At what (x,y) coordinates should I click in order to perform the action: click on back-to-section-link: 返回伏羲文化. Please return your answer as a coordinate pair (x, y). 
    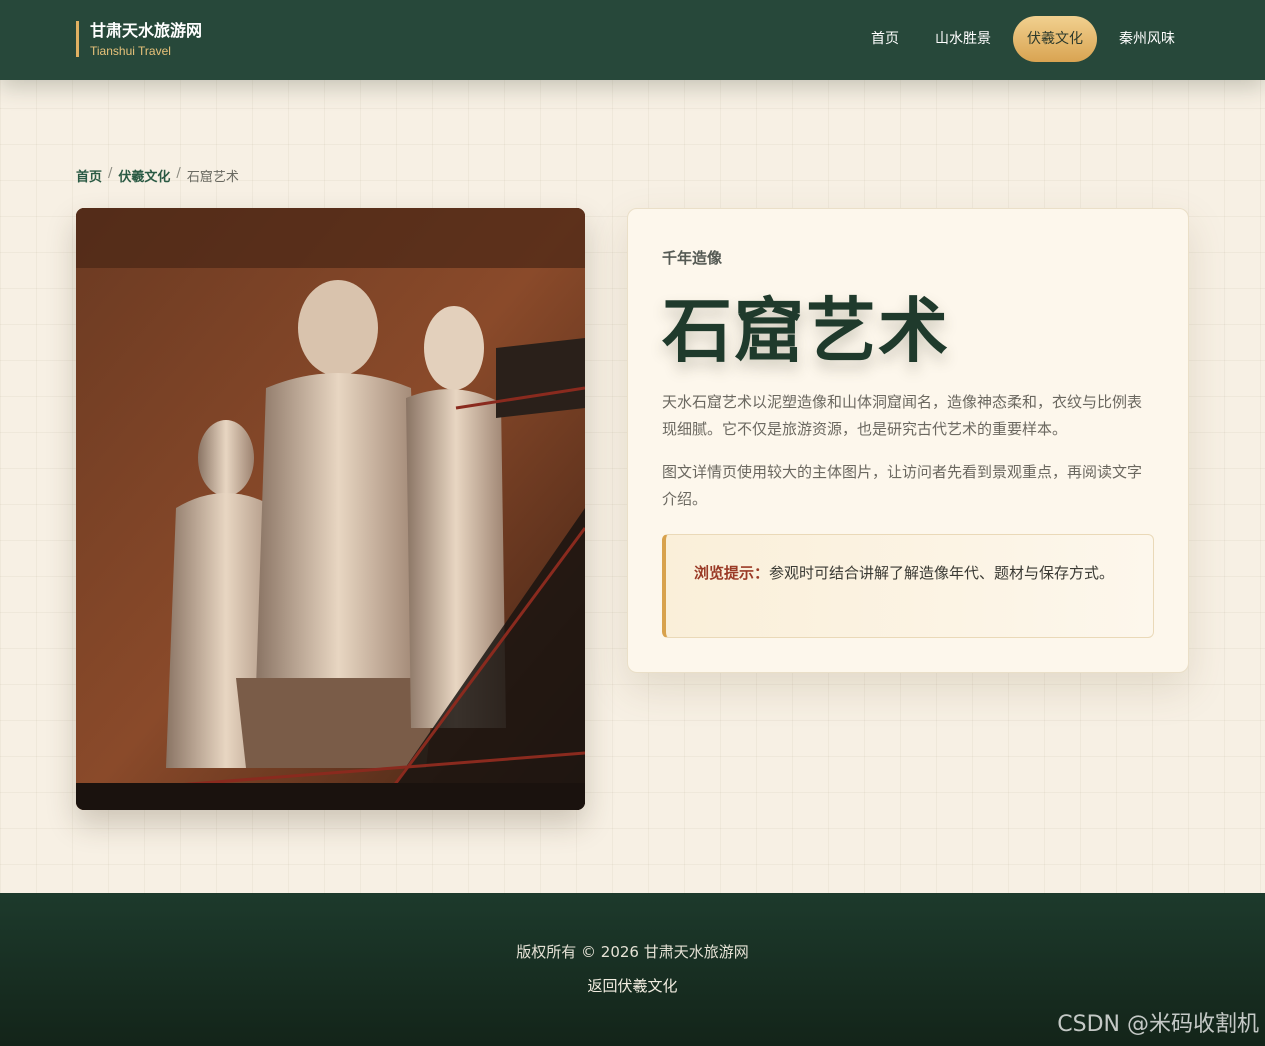
    Looking at the image, I should click on (632, 985).